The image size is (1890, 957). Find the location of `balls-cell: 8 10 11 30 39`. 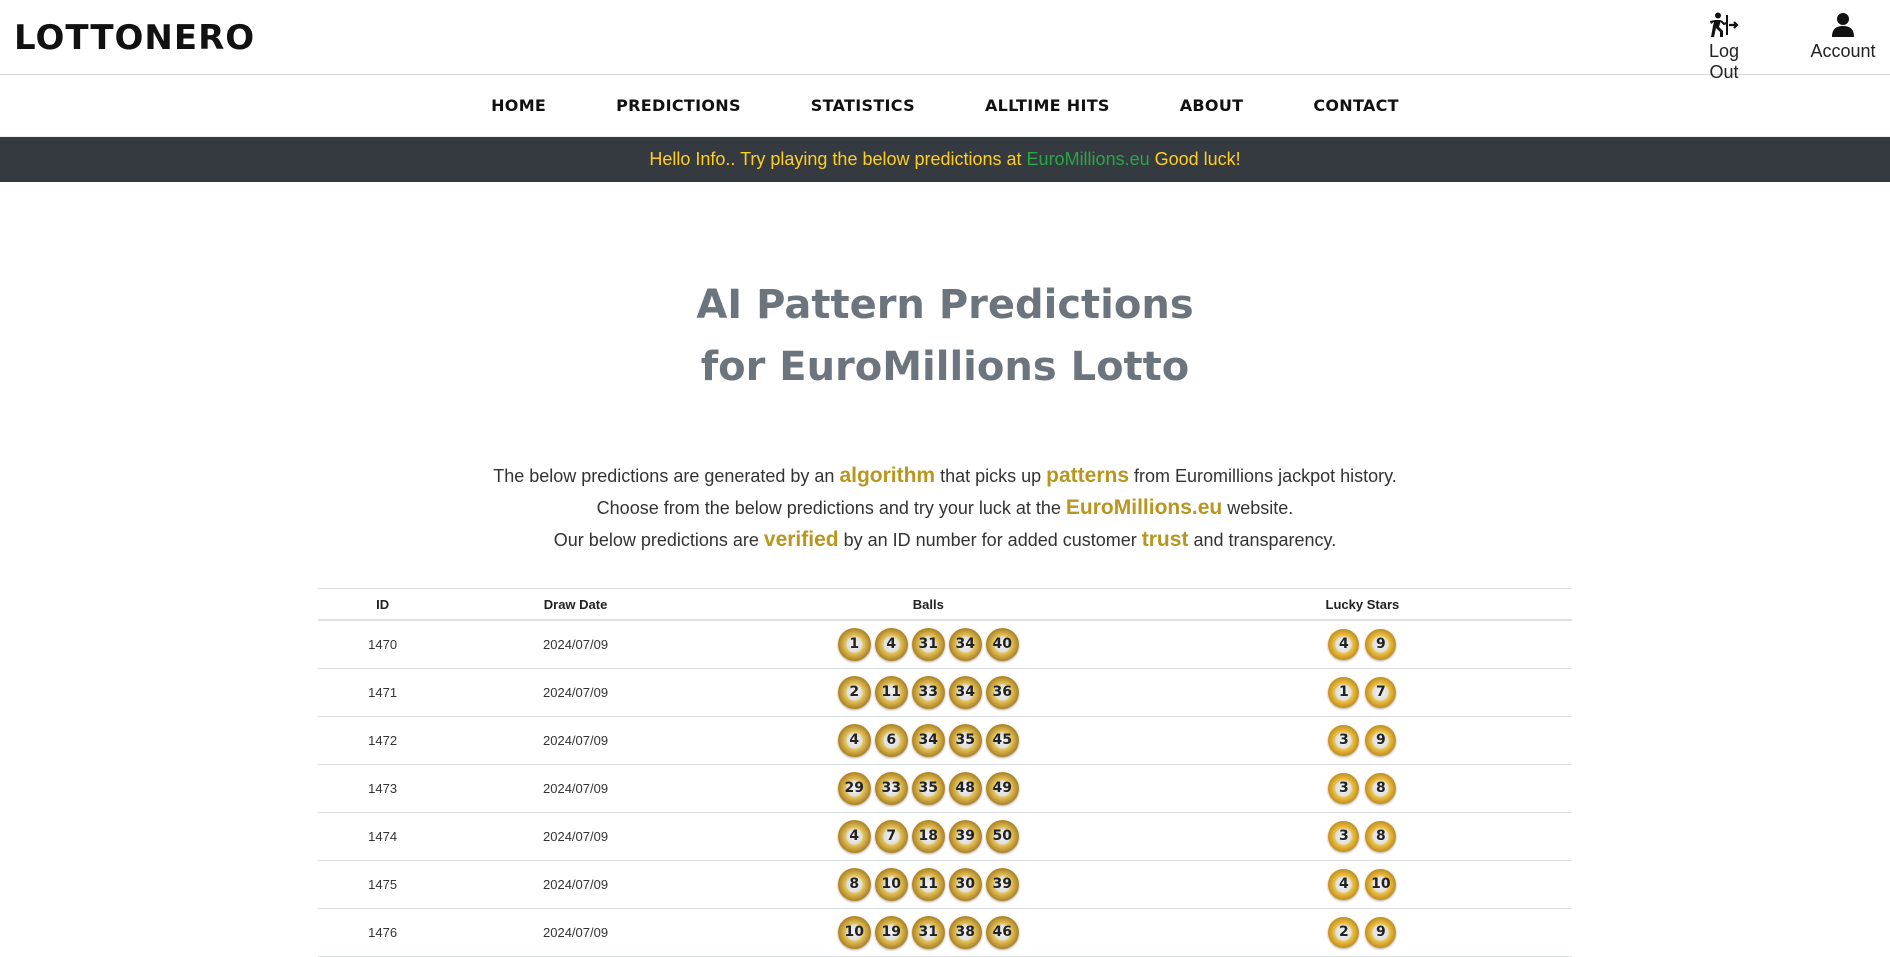

balls-cell: 8 10 11 30 39 is located at coordinates (928, 884).